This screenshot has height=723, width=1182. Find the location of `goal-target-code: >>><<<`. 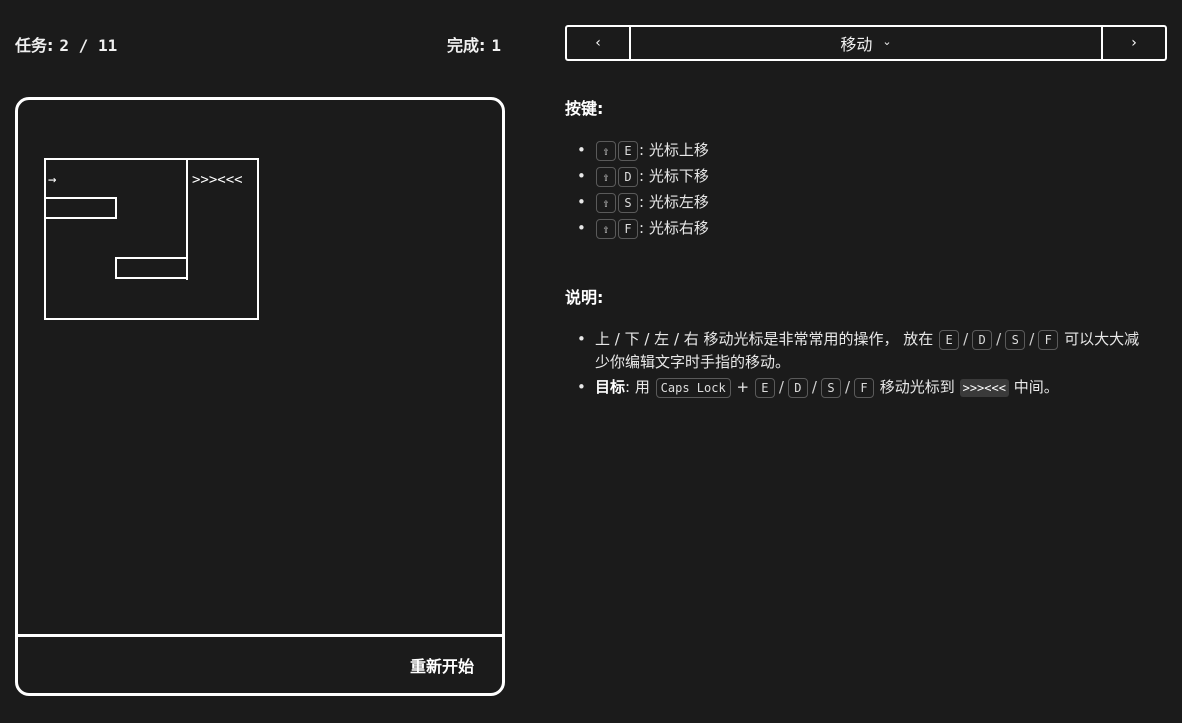

goal-target-code: >>><<< is located at coordinates (984, 388).